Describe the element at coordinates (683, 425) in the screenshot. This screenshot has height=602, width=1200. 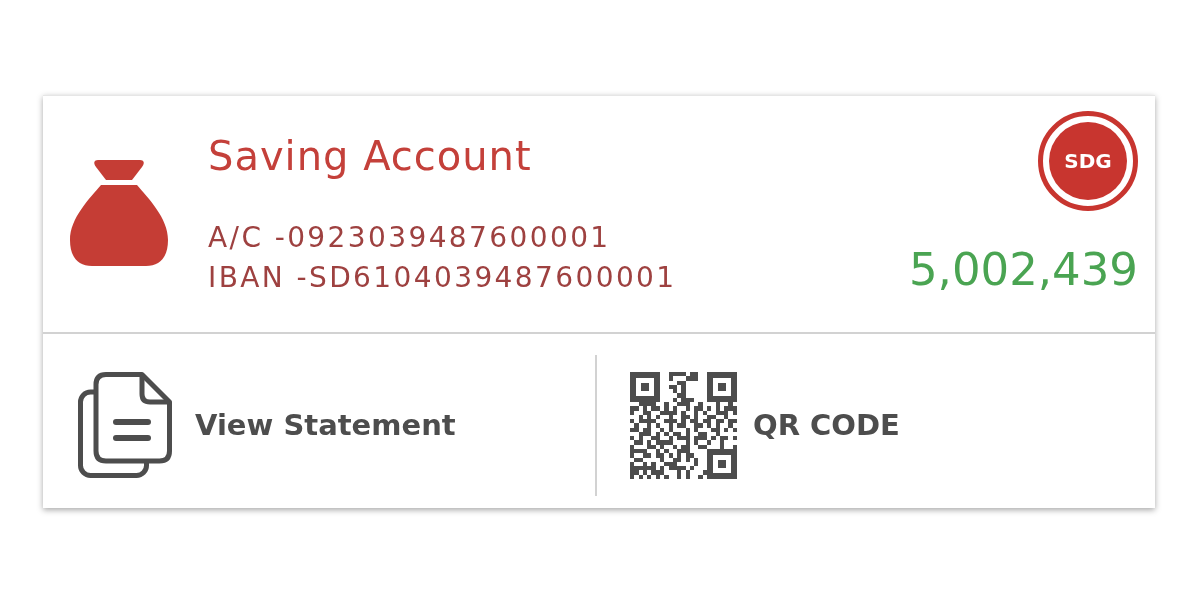
I see `qr-code-icon` at that location.